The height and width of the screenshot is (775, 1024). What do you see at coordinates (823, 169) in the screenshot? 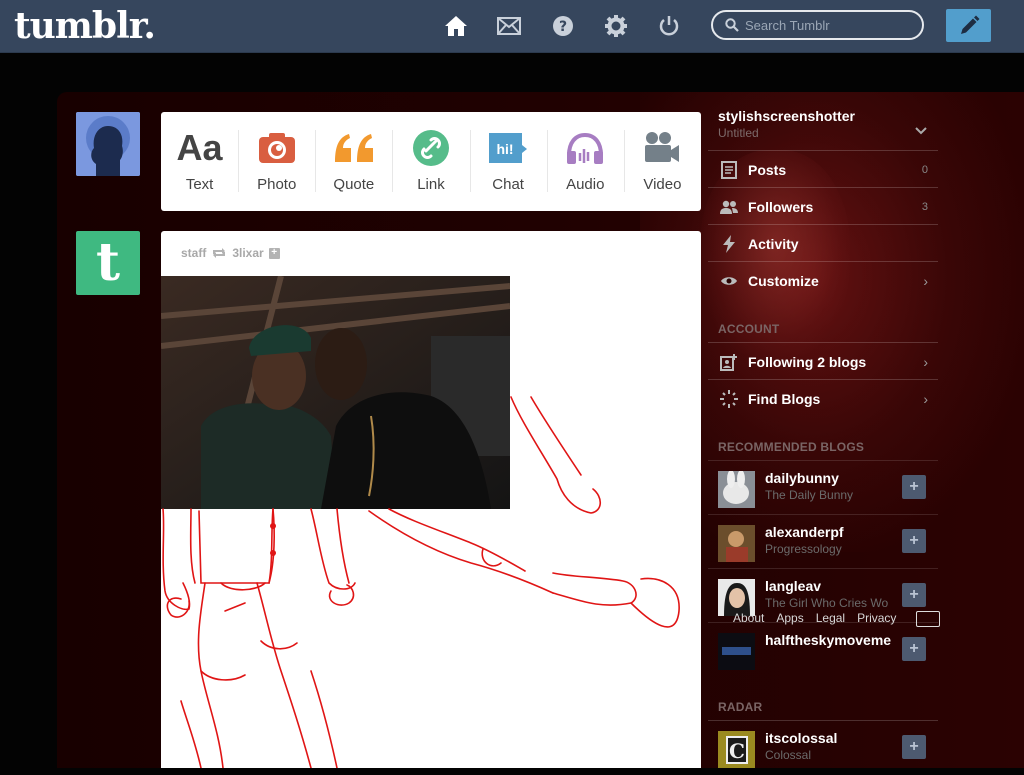
I see `sidebar-item-posts: Posts 0` at bounding box center [823, 169].